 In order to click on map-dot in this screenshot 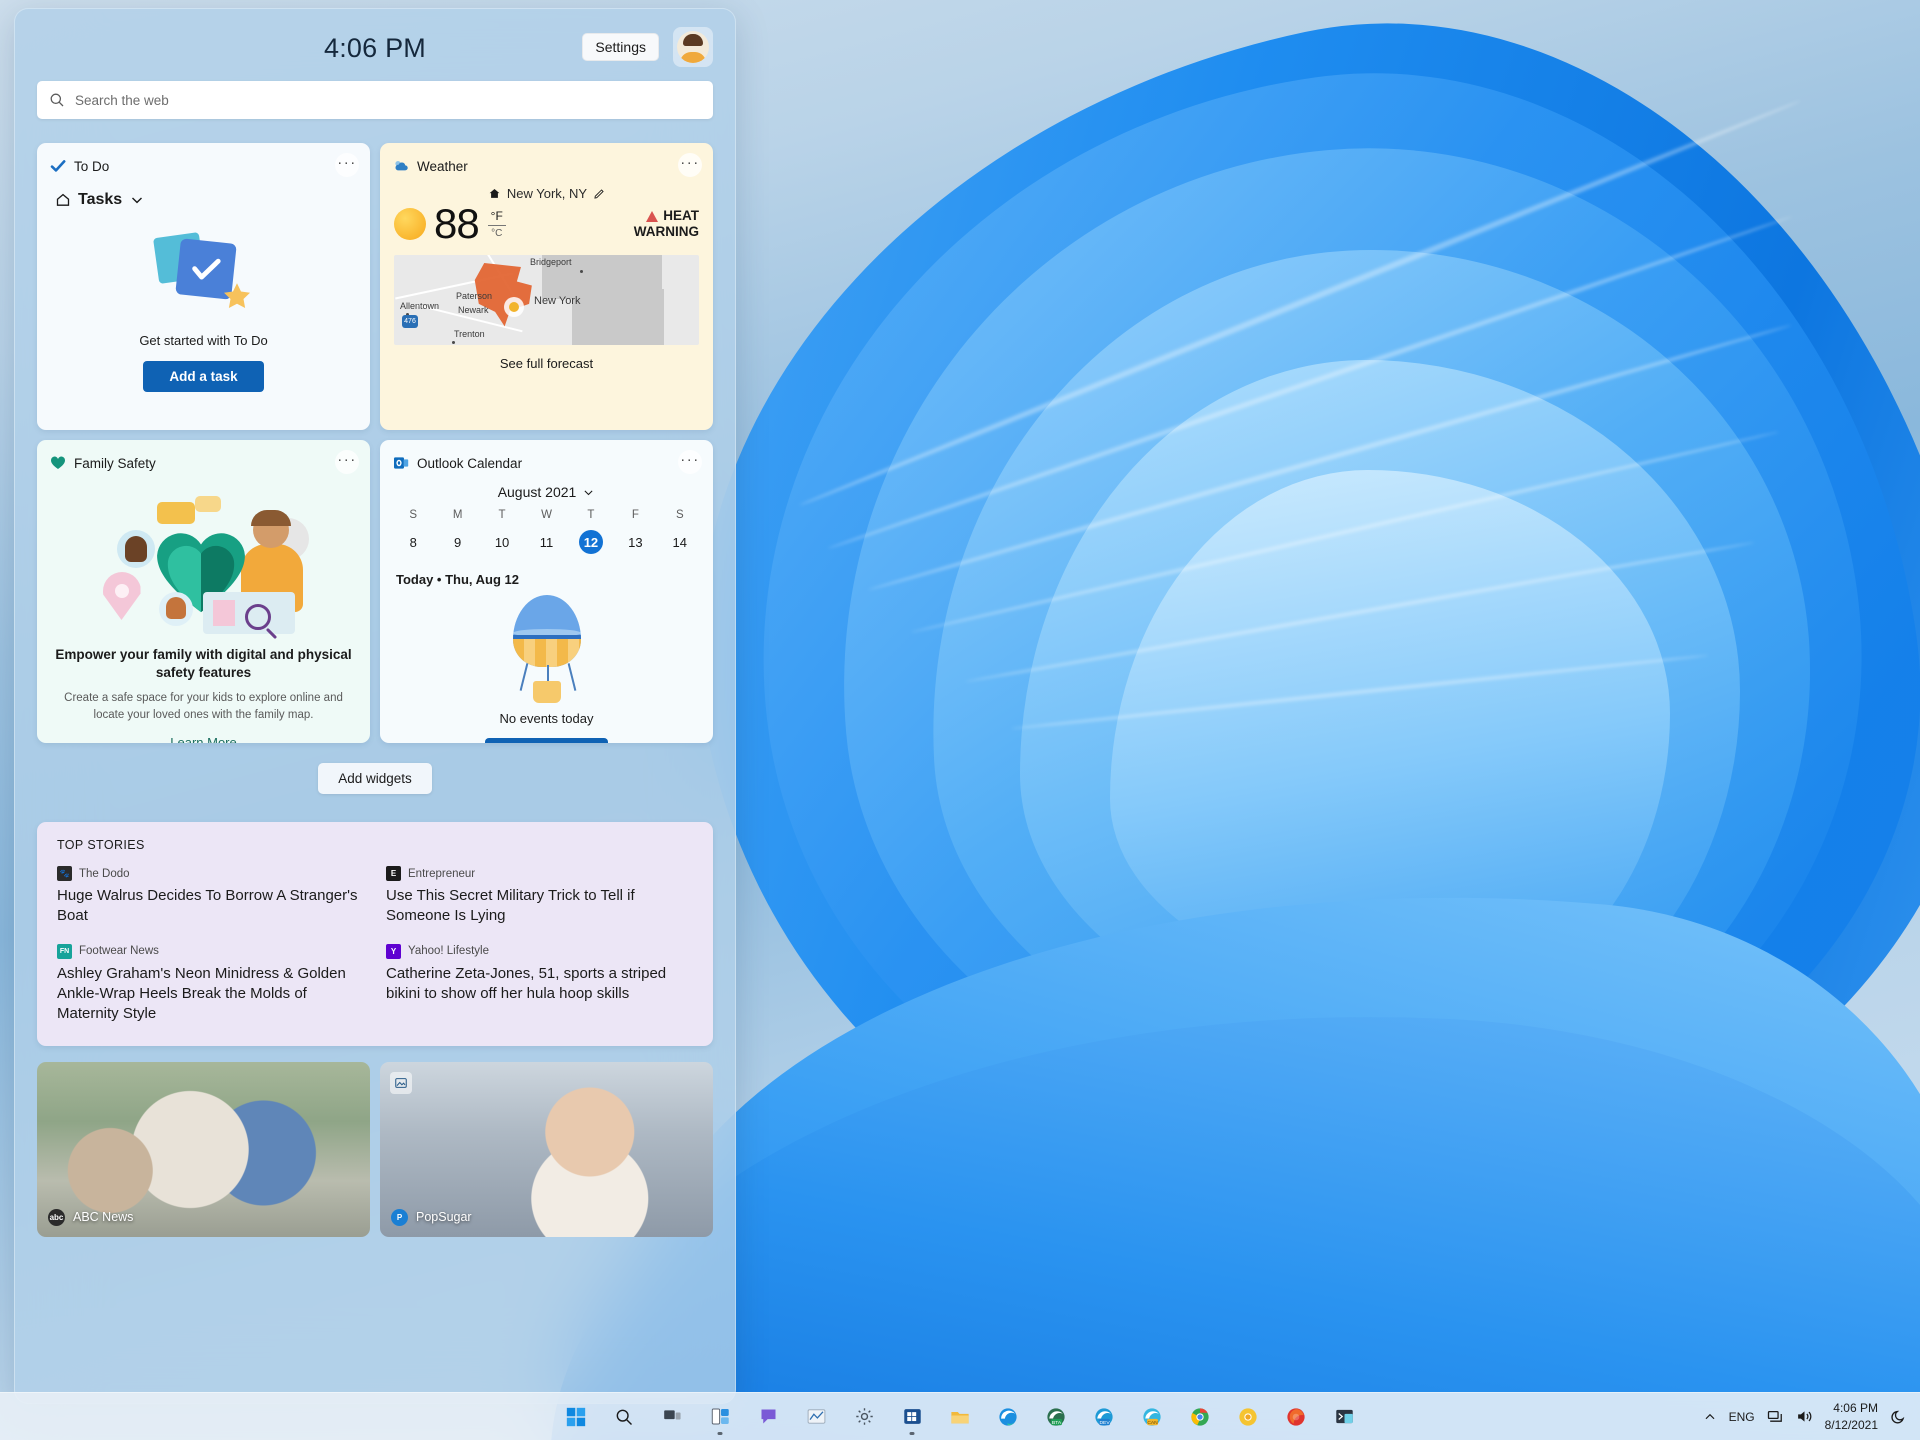, I will do `click(581, 271)`.